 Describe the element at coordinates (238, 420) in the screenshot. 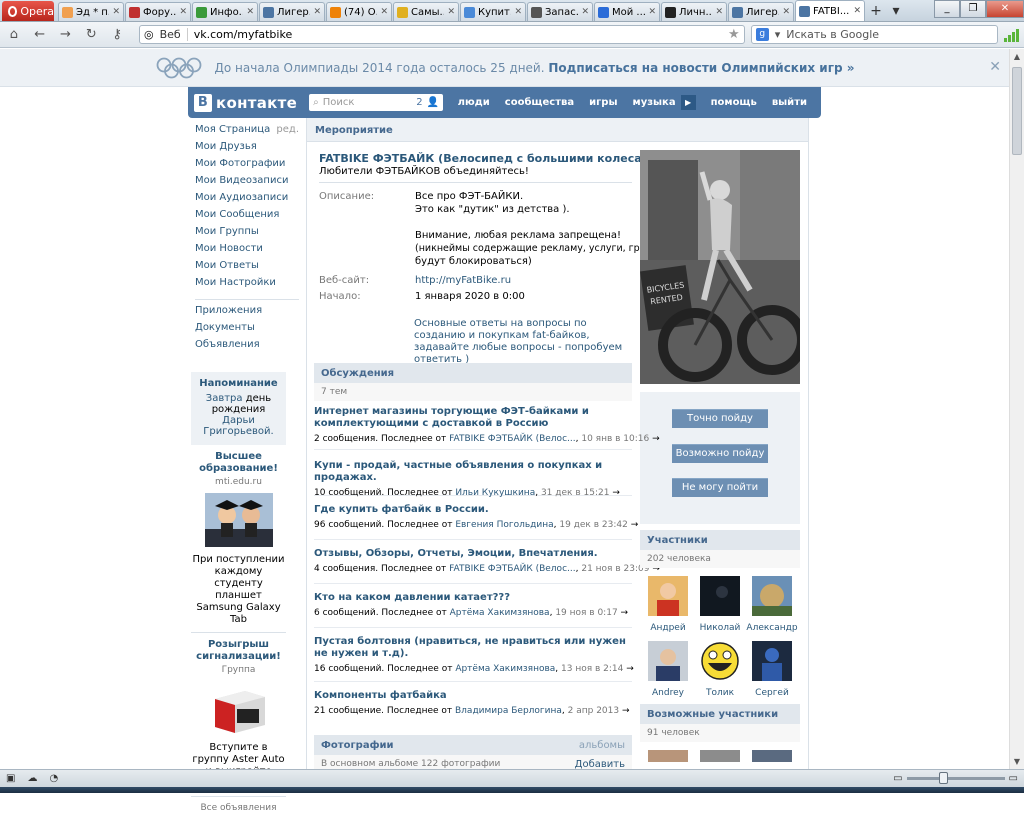

I see `reminder-person-link: Дарьи` at that location.